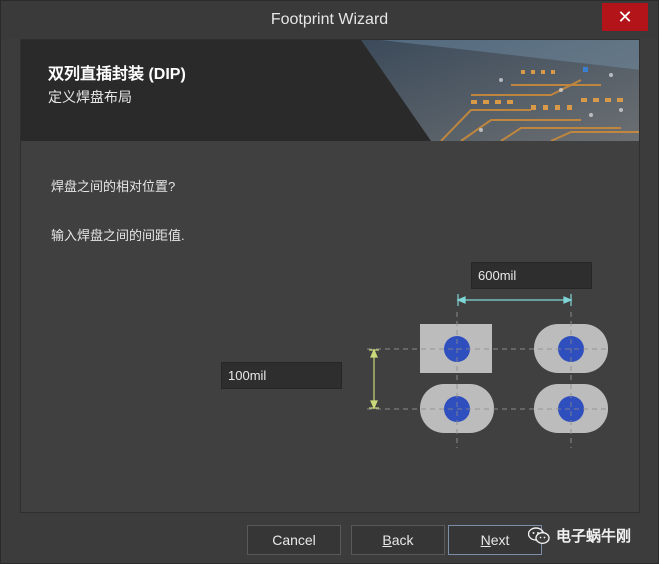 Image resolution: width=659 pixels, height=564 pixels. I want to click on back-button: Back, so click(398, 540).